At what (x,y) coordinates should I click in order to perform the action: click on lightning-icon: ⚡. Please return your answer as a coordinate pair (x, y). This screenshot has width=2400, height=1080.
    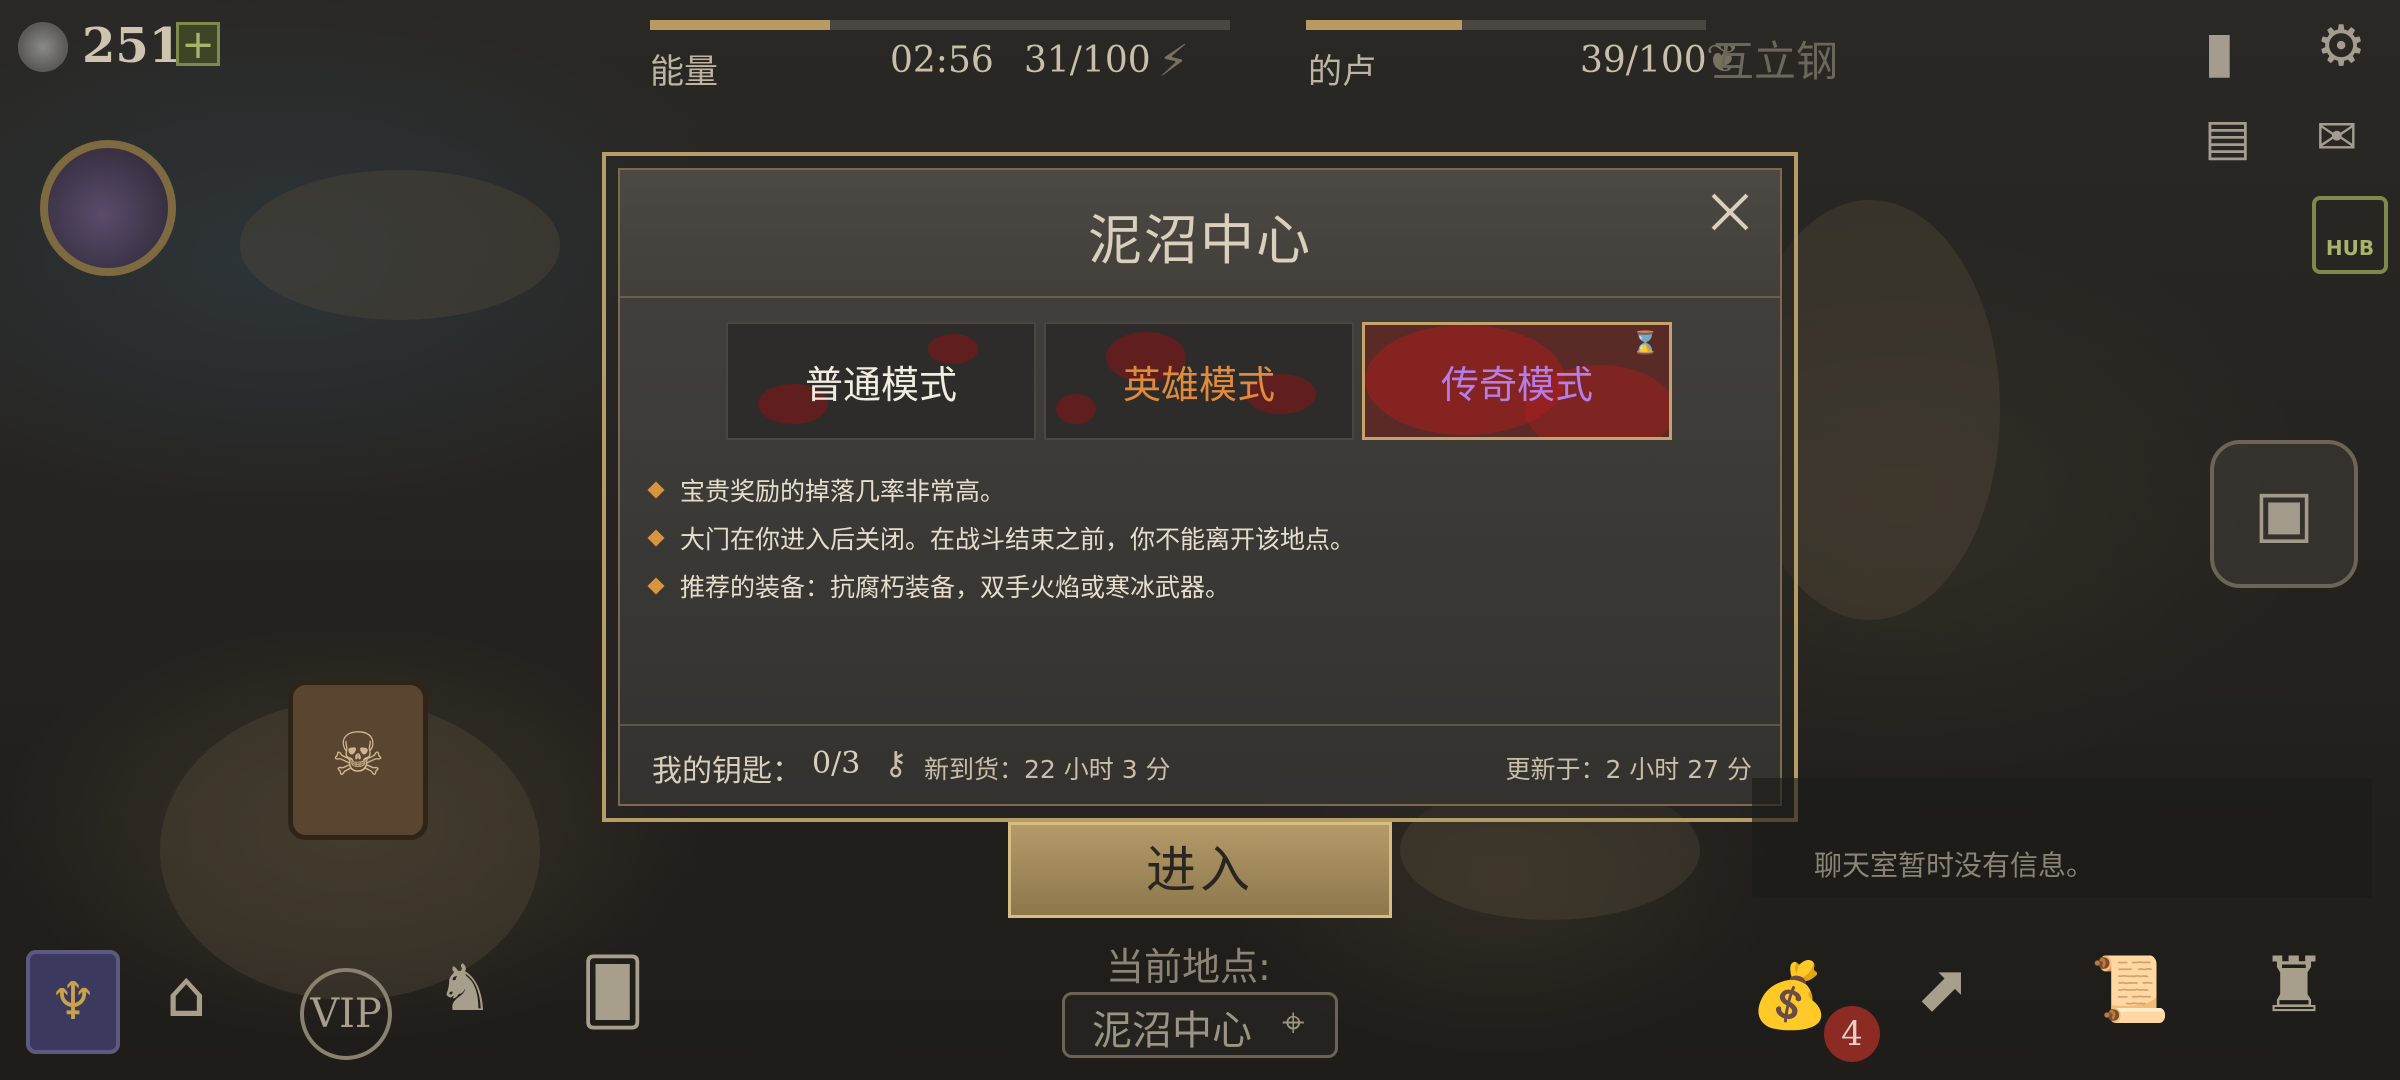
    Looking at the image, I should click on (1173, 61).